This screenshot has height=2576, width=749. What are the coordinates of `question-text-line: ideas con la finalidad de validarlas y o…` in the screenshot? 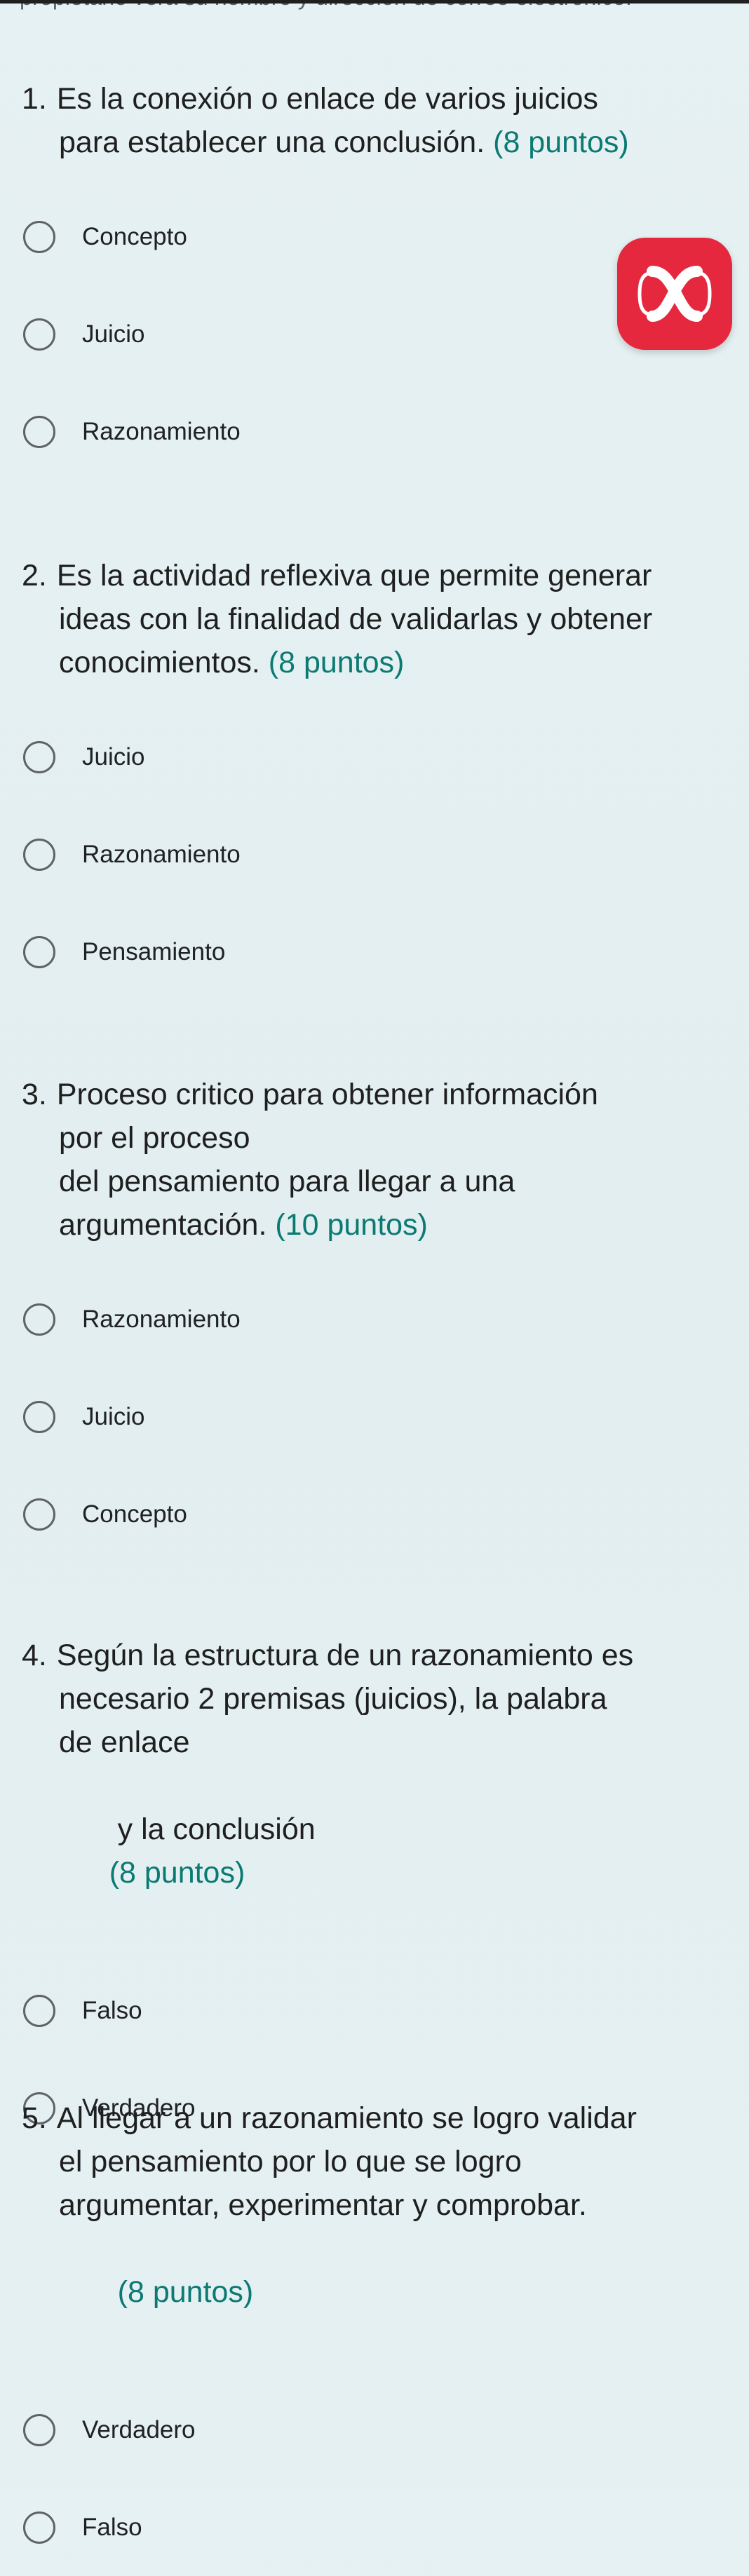 It's located at (356, 619).